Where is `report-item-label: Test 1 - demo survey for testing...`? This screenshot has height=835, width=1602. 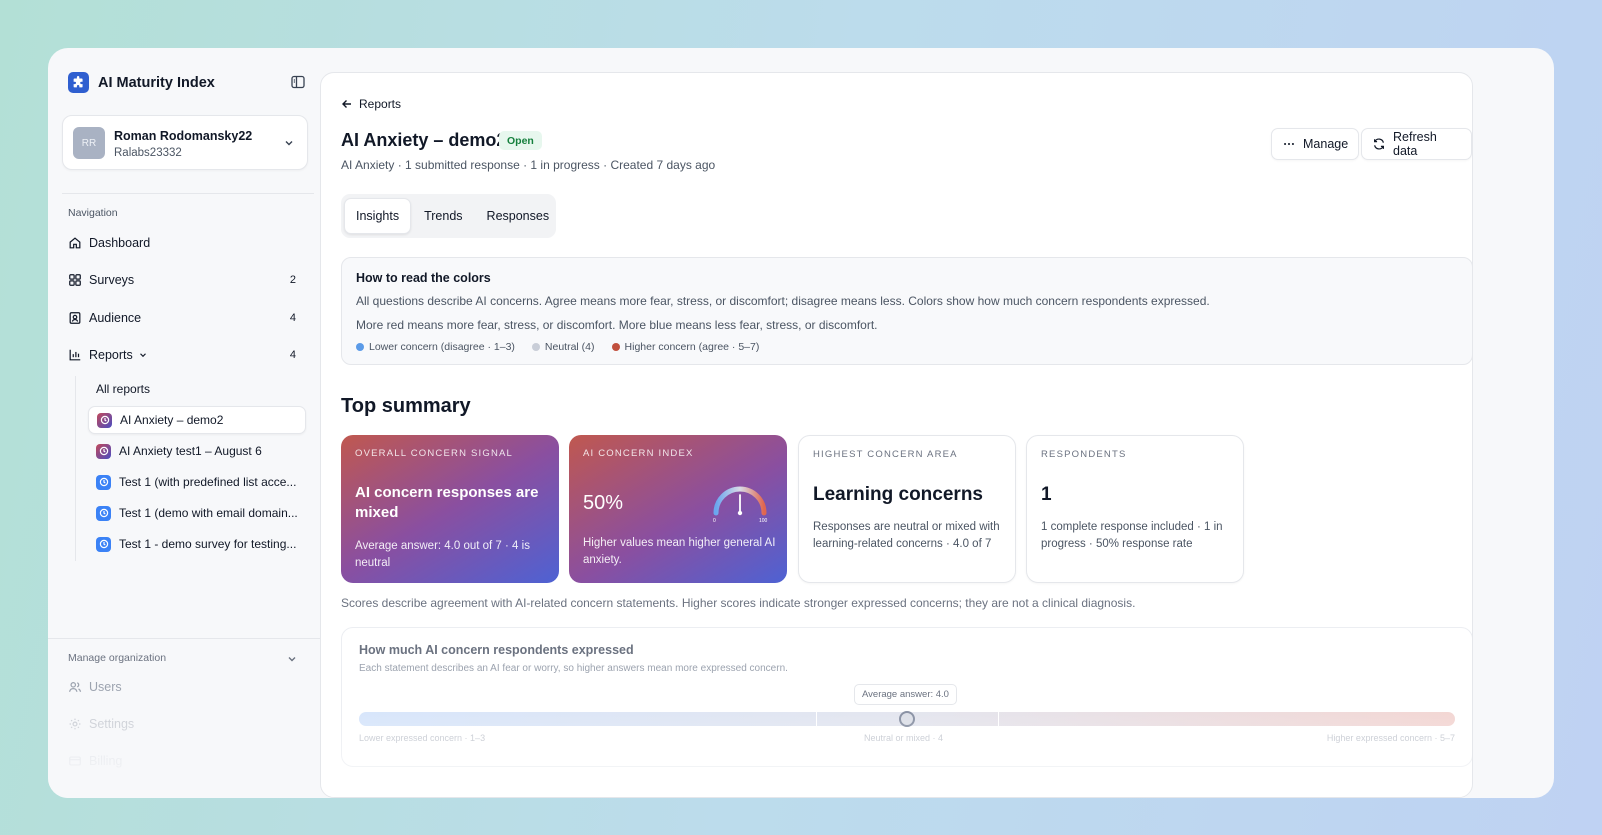
report-item-label: Test 1 - demo survey for testing... is located at coordinates (208, 544).